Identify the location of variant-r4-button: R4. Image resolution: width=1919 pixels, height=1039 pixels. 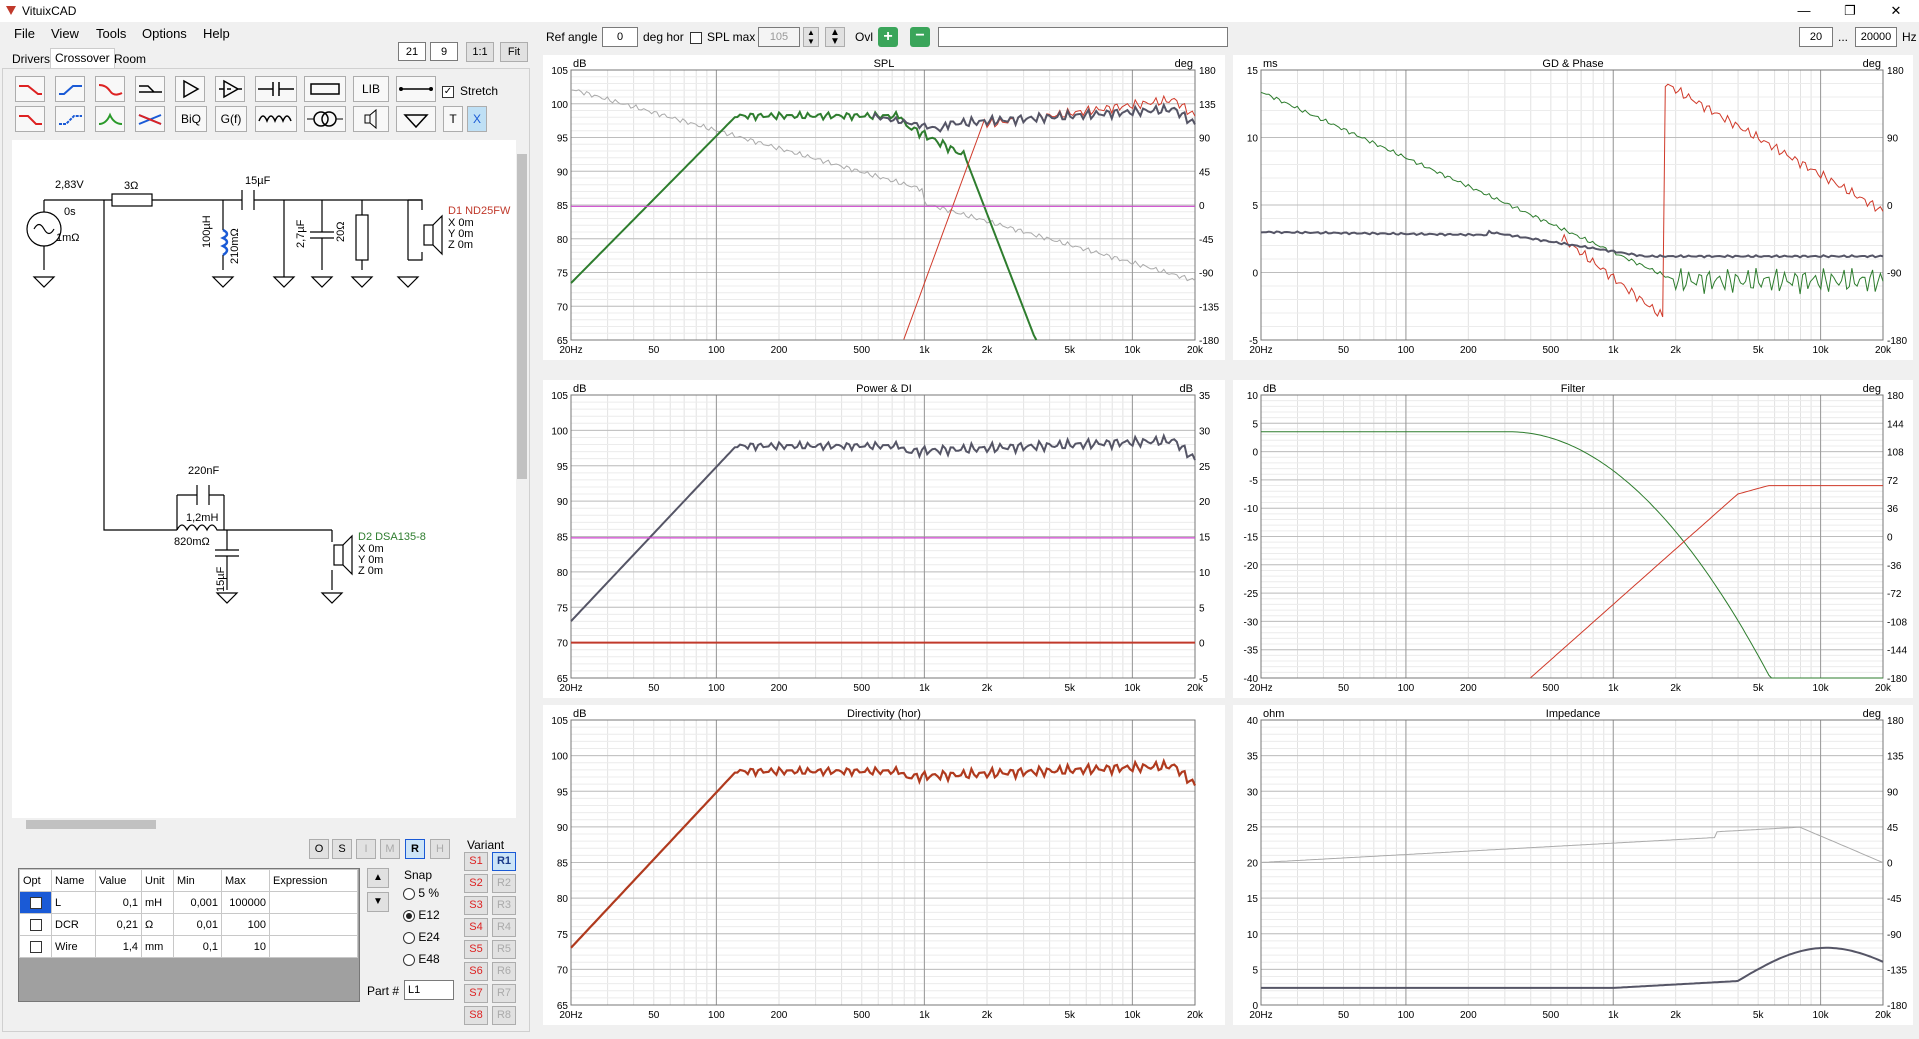
(504, 927).